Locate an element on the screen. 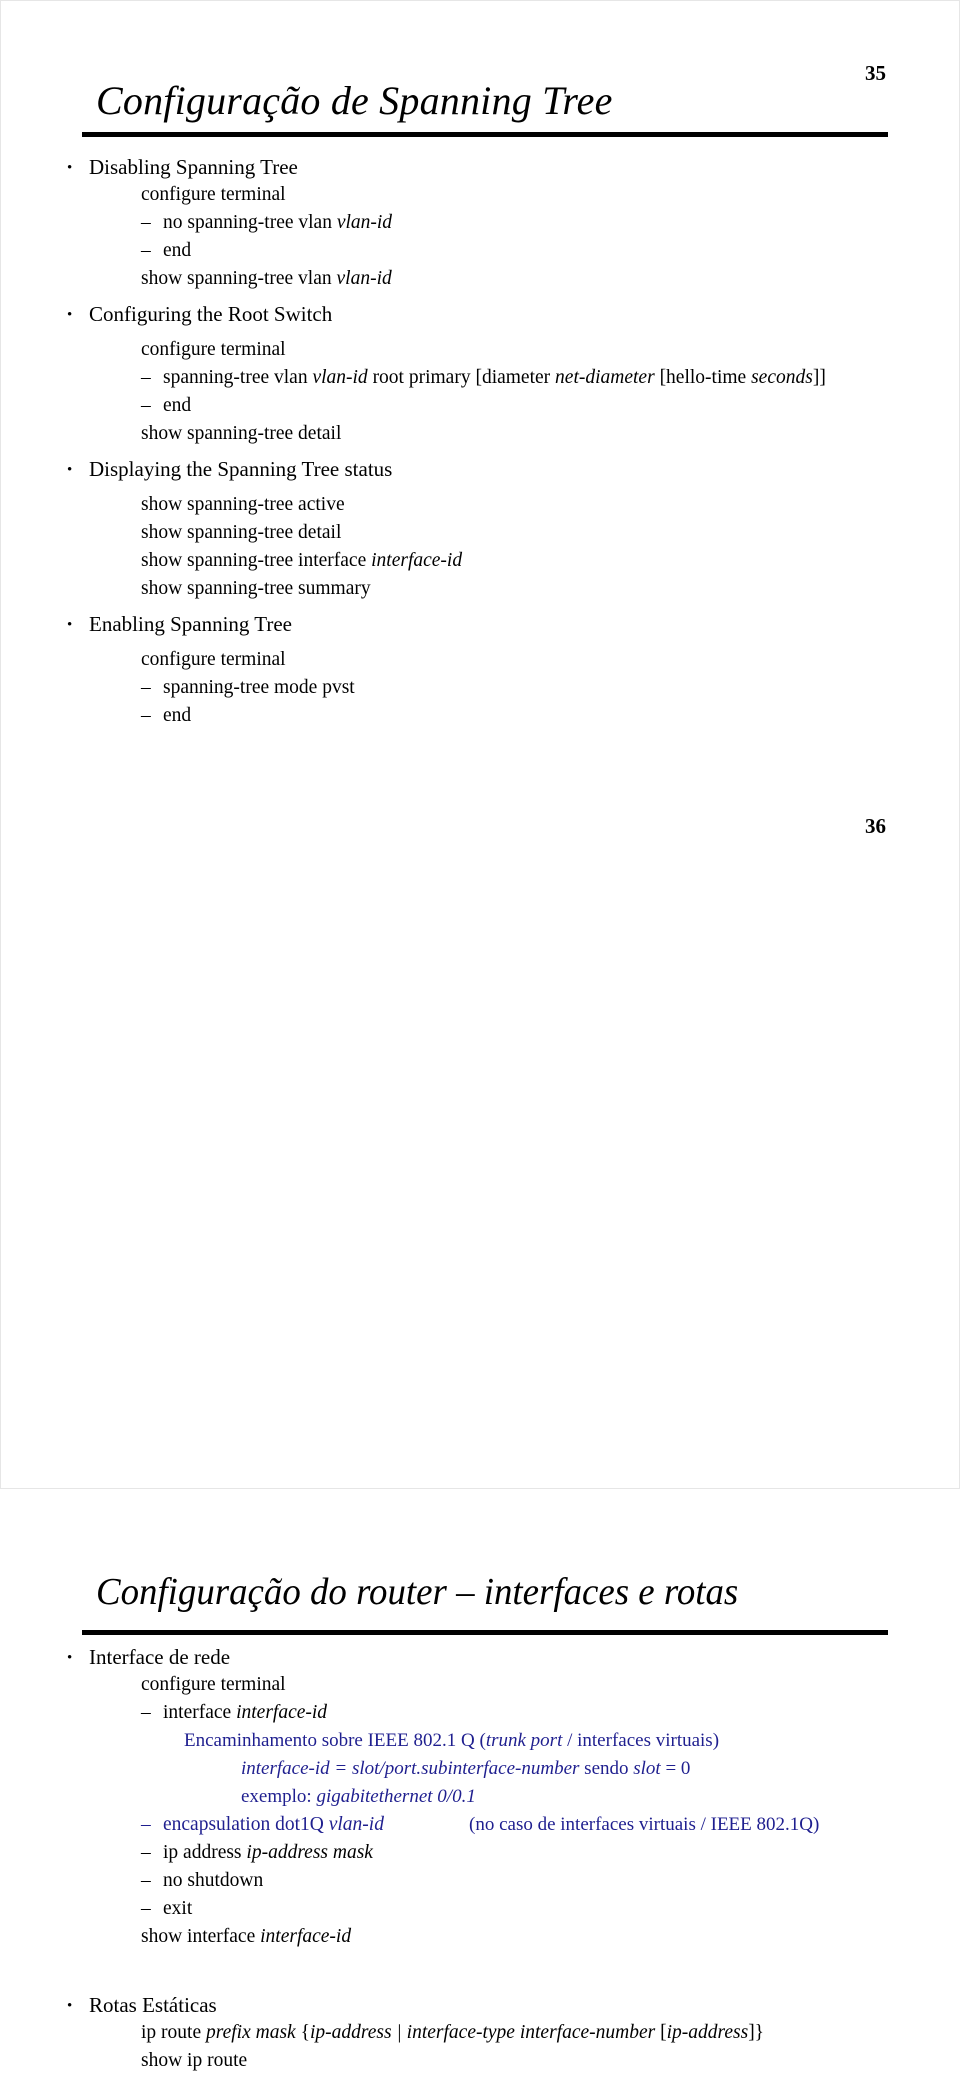 The width and height of the screenshot is (960, 2075). command-line: show ip route is located at coordinates (480, 2061).